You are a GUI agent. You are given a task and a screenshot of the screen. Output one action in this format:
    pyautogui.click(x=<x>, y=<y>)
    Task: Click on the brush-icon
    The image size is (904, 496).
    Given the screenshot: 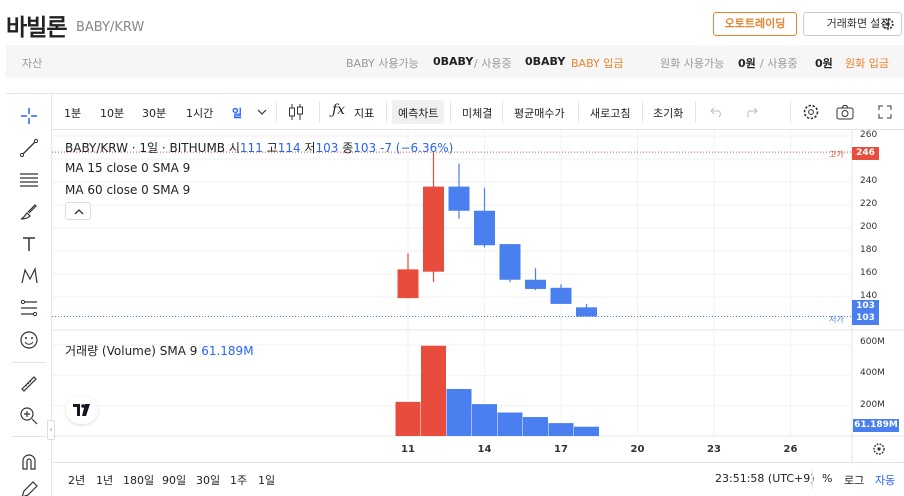 What is the action you would take?
    pyautogui.click(x=29, y=212)
    